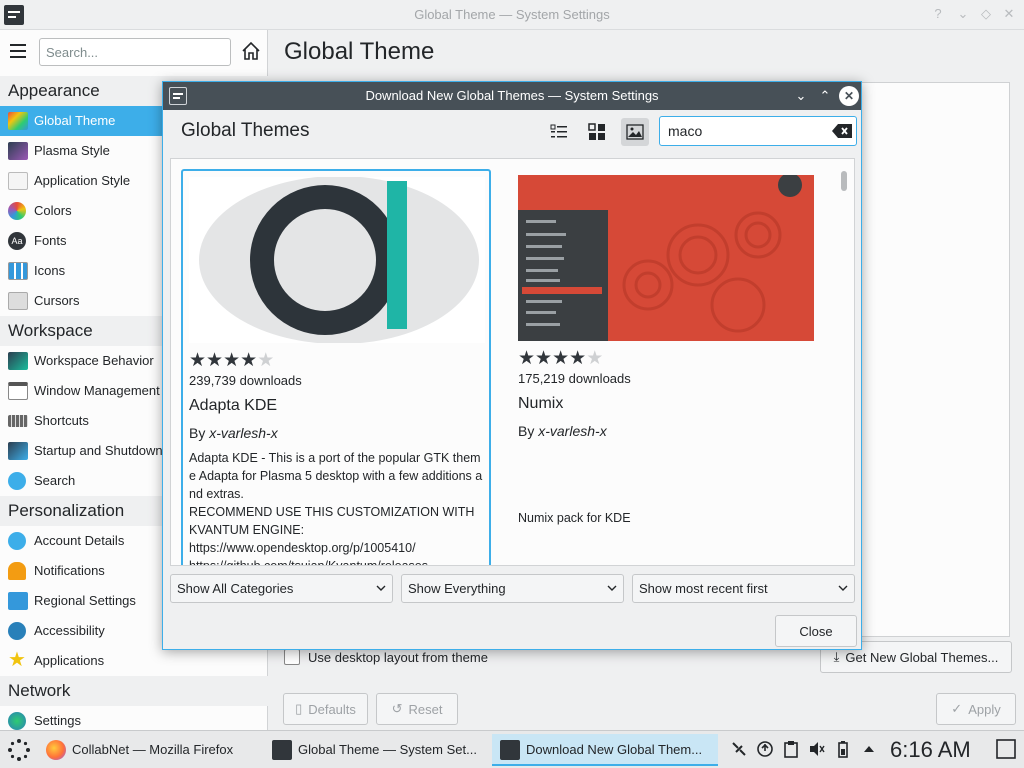 The width and height of the screenshot is (1024, 768). Describe the element at coordinates (825, 96) in the screenshot. I see `dialog-maximize-icon: ⌃` at that location.